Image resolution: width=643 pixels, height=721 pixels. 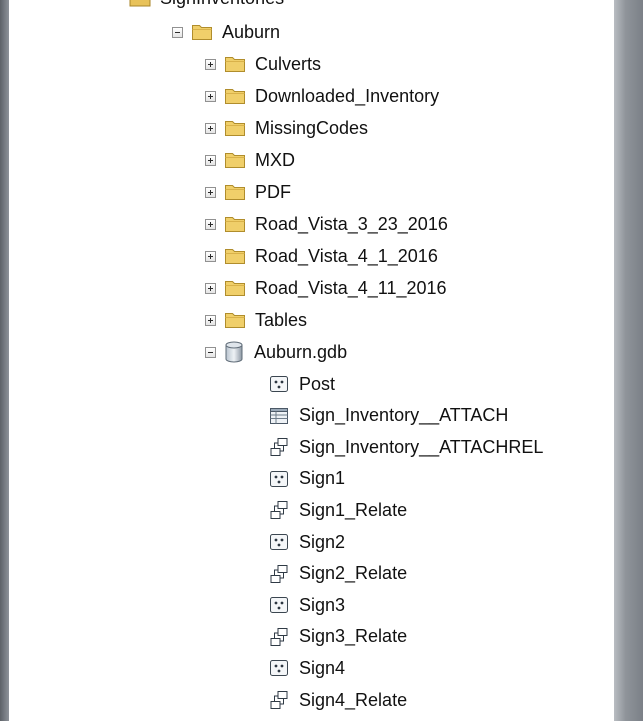 What do you see at coordinates (317, 383) in the screenshot?
I see `tree-label: Post` at bounding box center [317, 383].